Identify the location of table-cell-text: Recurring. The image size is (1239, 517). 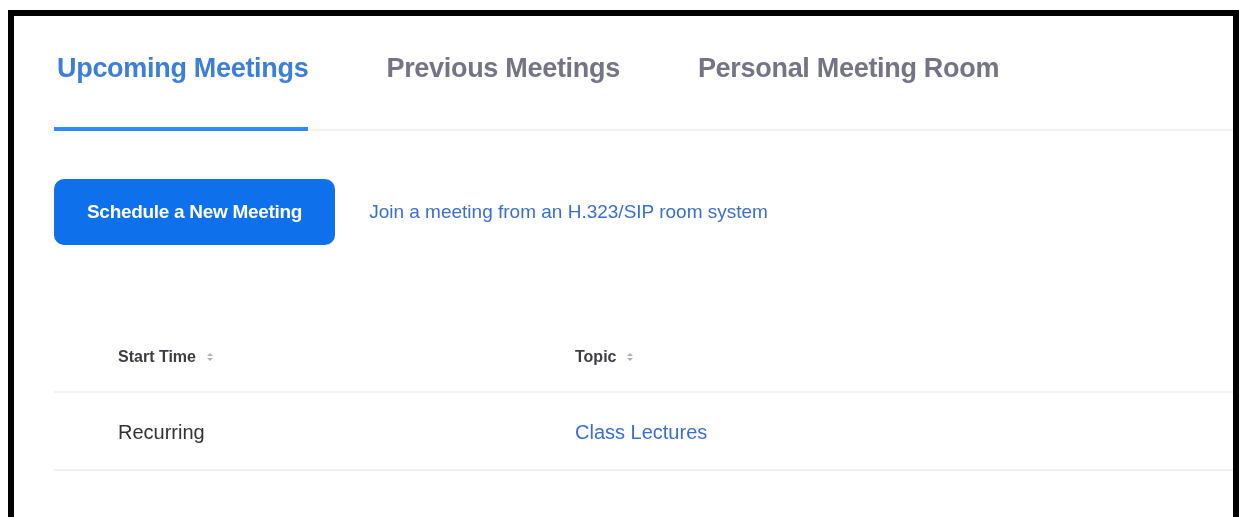
(161, 432).